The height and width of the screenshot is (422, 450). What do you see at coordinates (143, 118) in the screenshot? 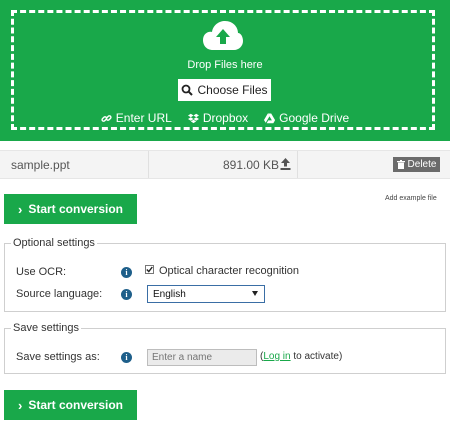
I see `enter-url-label: Enter URL` at bounding box center [143, 118].